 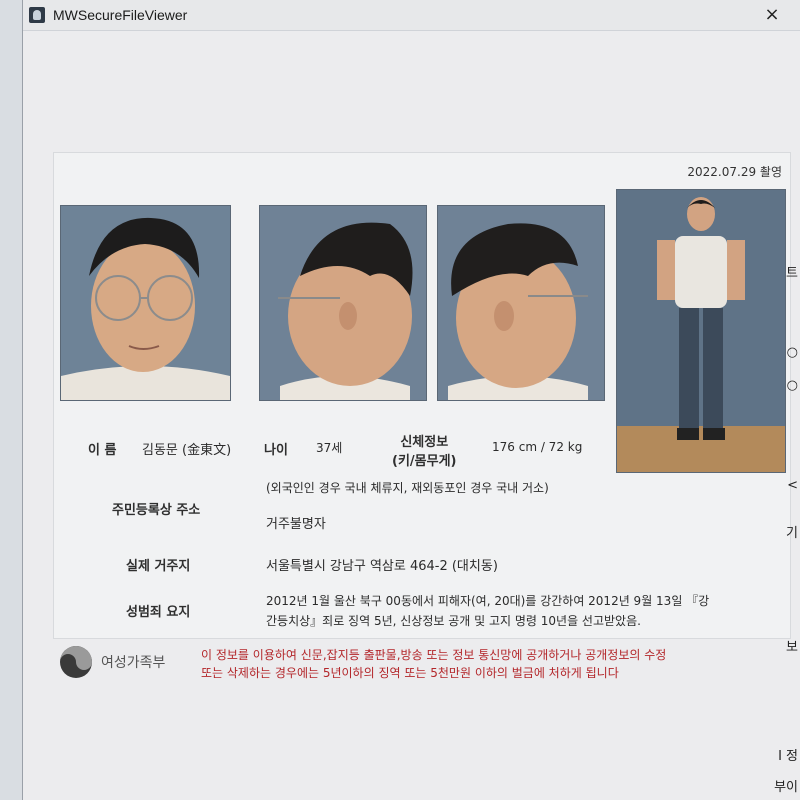 What do you see at coordinates (145, 303) in the screenshot?
I see `photo-front` at bounding box center [145, 303].